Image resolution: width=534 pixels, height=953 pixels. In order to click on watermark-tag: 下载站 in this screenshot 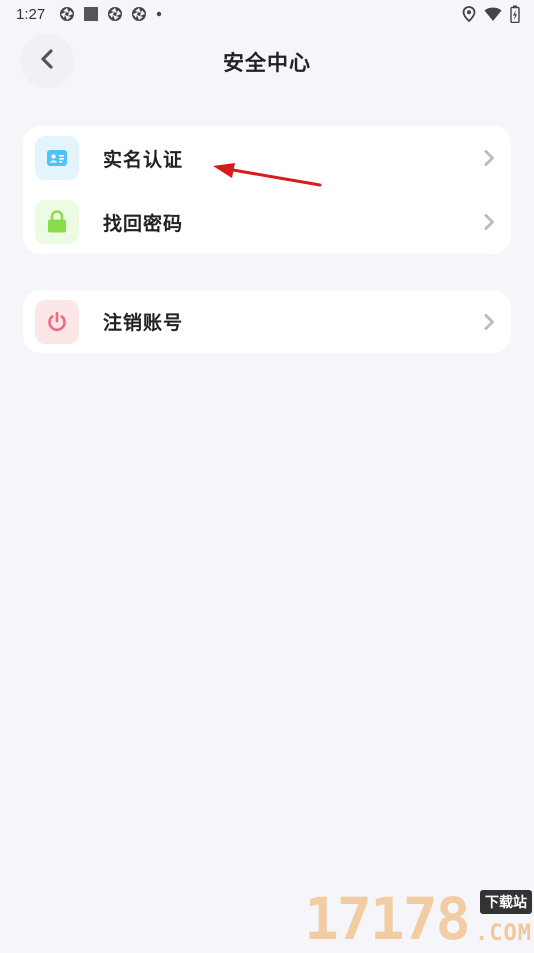, I will do `click(506, 902)`.